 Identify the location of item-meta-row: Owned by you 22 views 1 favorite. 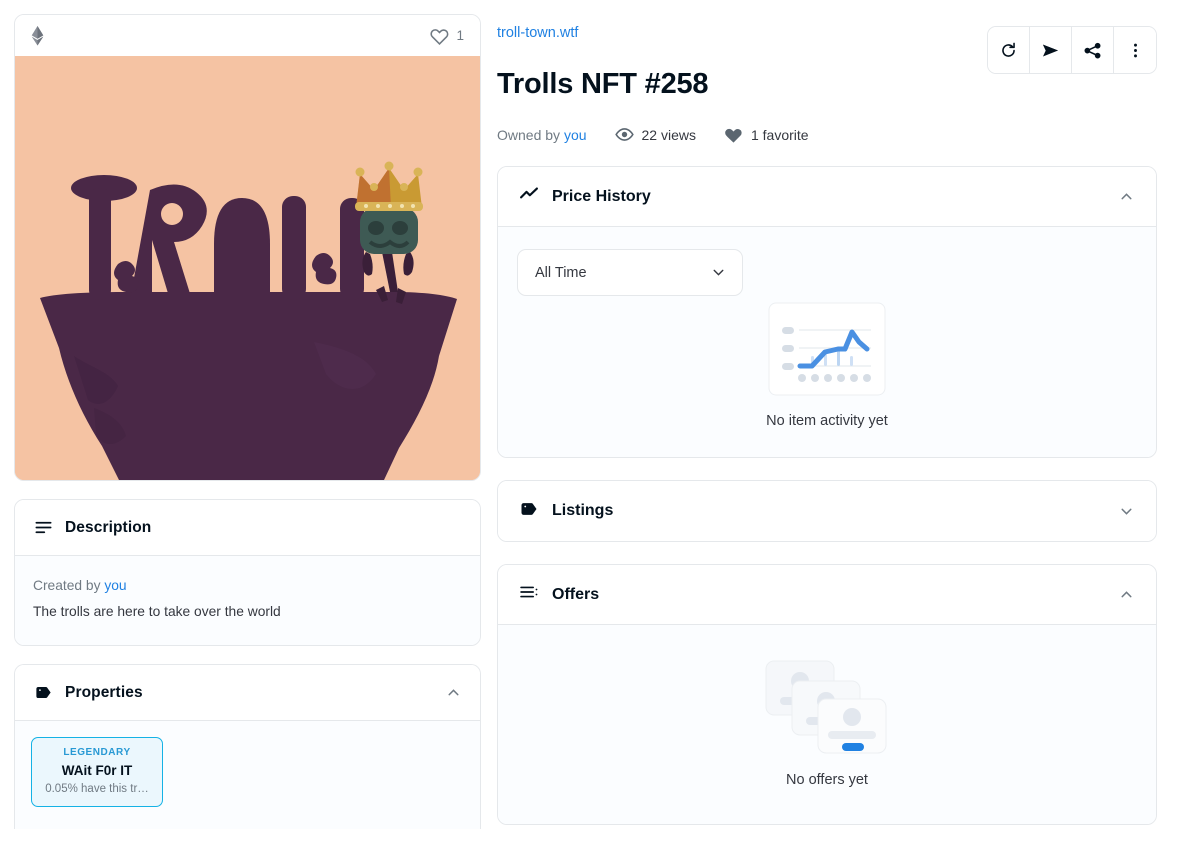
(827, 134).